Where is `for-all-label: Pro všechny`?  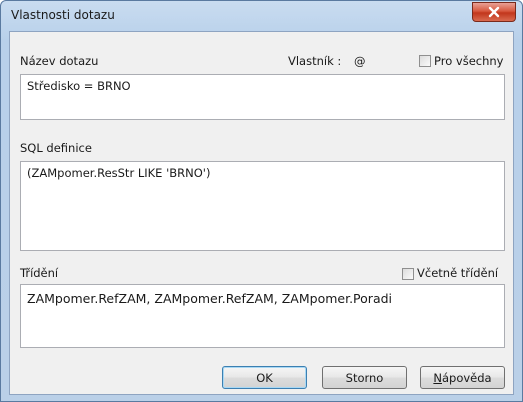 for-all-label: Pro všechny is located at coordinates (468, 61).